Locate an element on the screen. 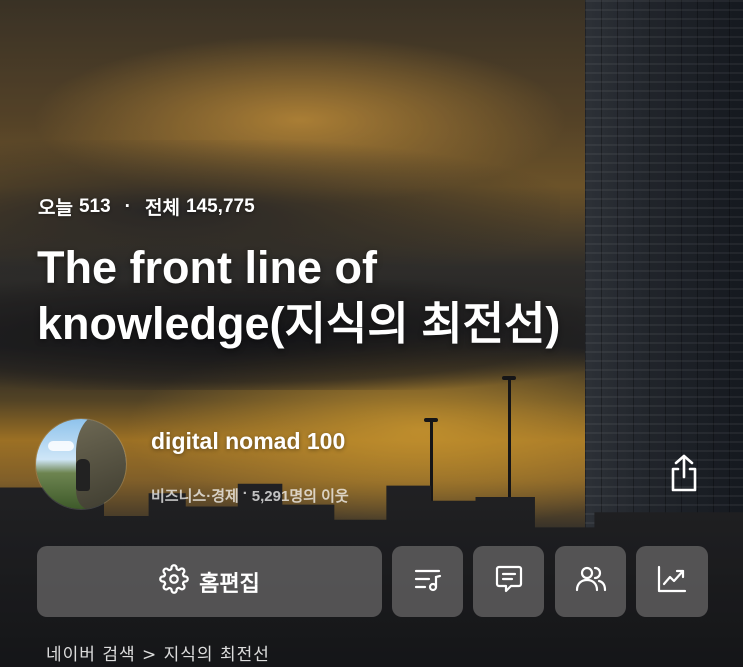  edit-home-button: 홈편집 is located at coordinates (209, 581).